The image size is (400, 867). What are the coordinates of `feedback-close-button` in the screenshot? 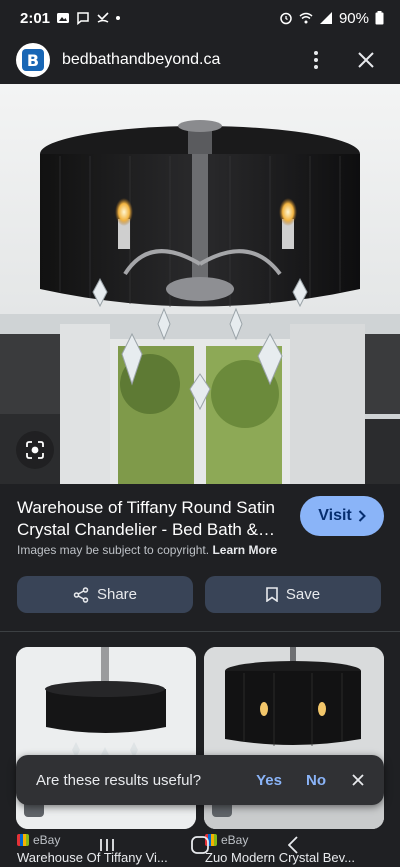 It's located at (358, 780).